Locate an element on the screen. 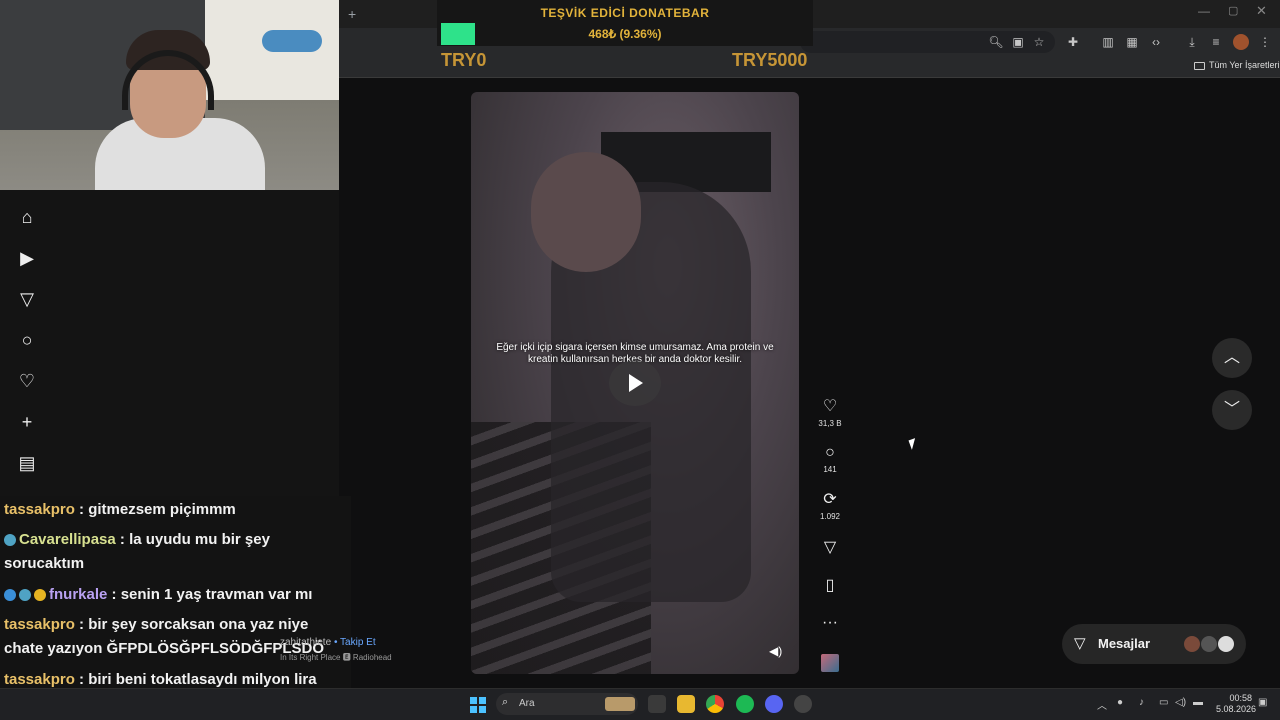 The height and width of the screenshot is (720, 1280). minimize-button: — is located at coordinates (1204, 11).